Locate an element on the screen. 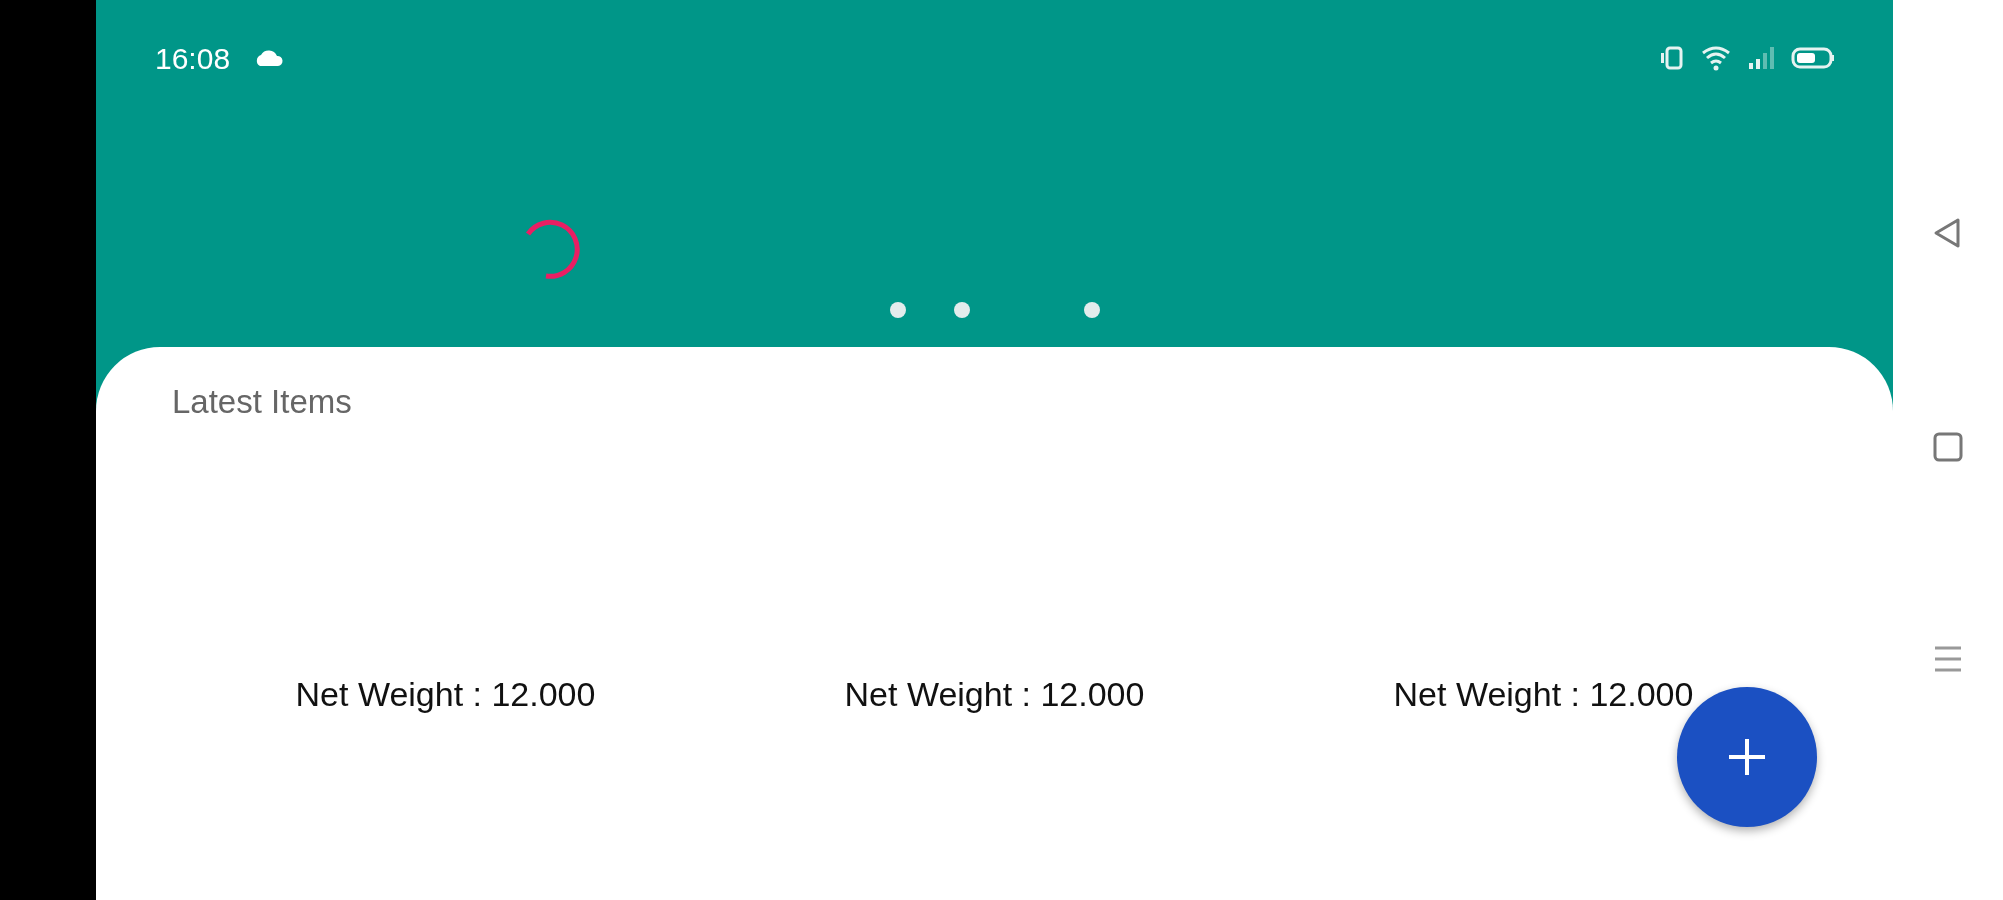 The width and height of the screenshot is (2003, 900). vibrate-icon is located at coordinates (1672, 58).